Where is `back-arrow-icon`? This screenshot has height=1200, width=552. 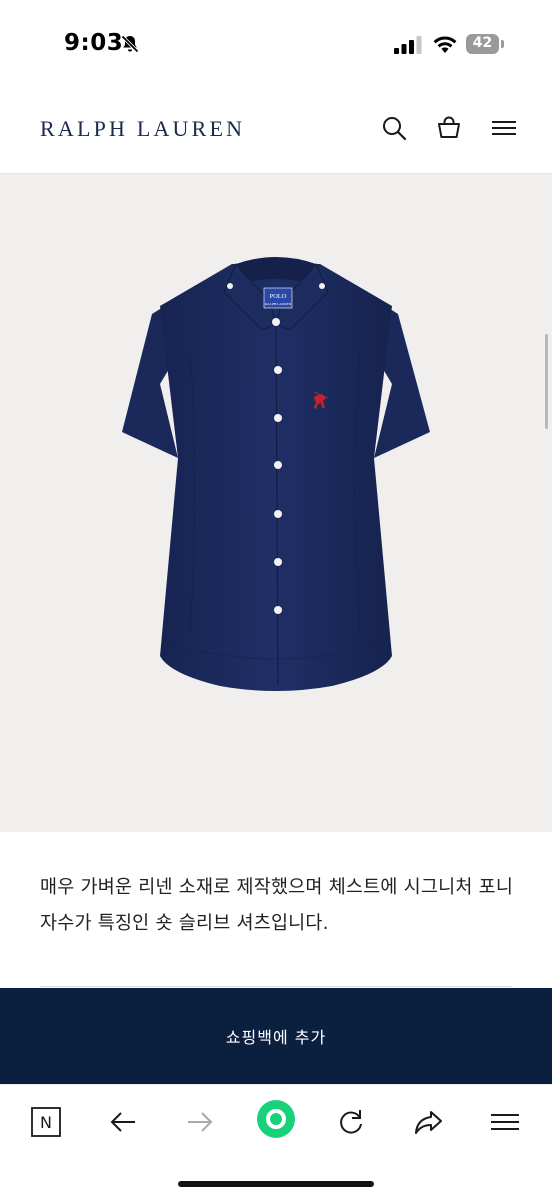
back-arrow-icon is located at coordinates (123, 1122).